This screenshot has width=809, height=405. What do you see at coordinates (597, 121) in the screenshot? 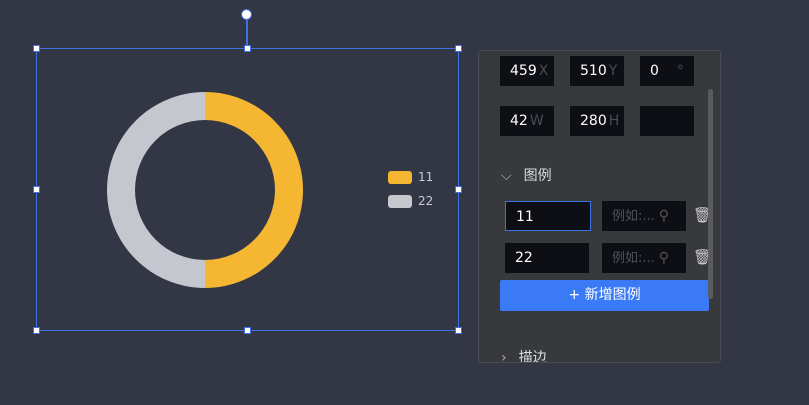
I see `height-input: 280 H` at bounding box center [597, 121].